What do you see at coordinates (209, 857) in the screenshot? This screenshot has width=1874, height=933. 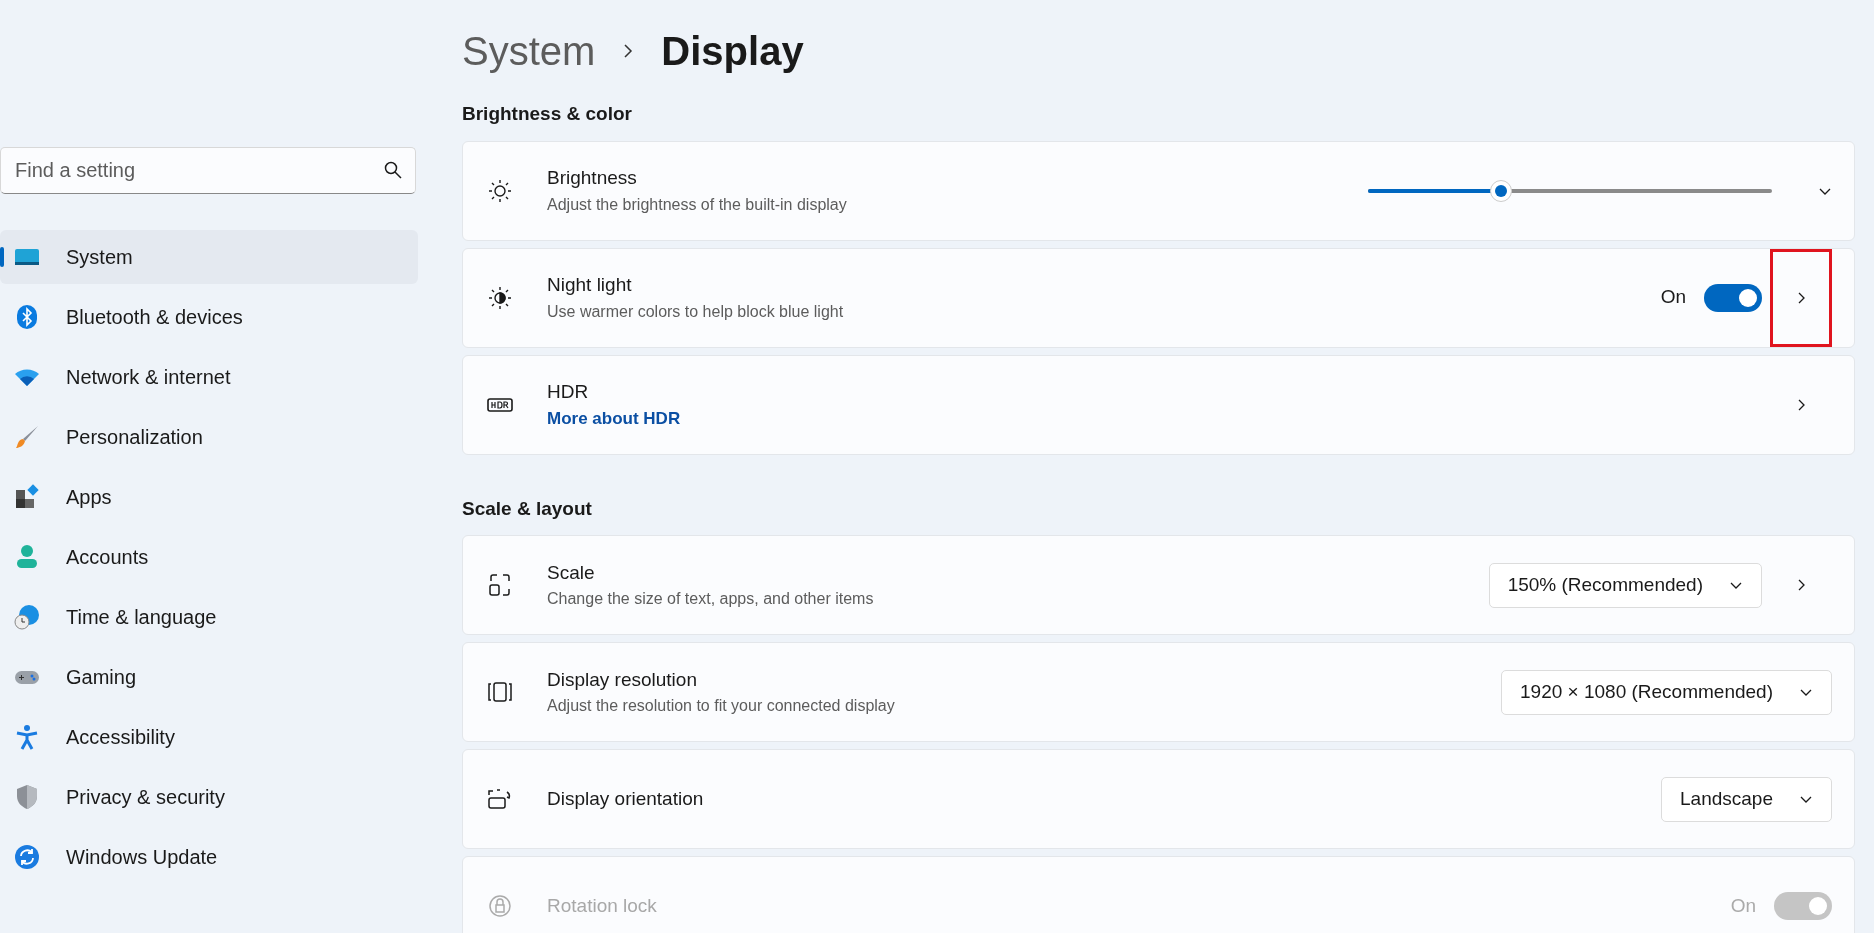 I see `sidebar-item: Windows Update` at bounding box center [209, 857].